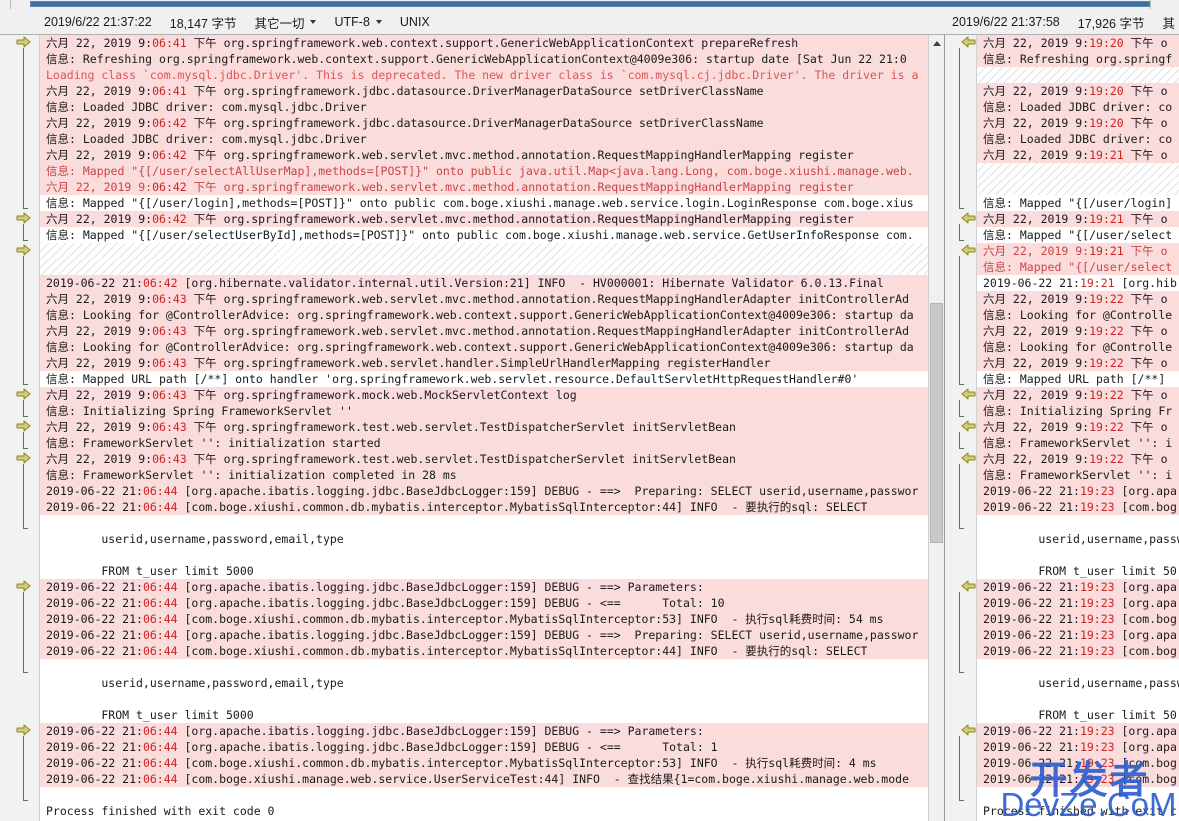 Image resolution: width=1179 pixels, height=821 pixels. What do you see at coordinates (936, 423) in the screenshot?
I see `scrollbar-thumb` at bounding box center [936, 423].